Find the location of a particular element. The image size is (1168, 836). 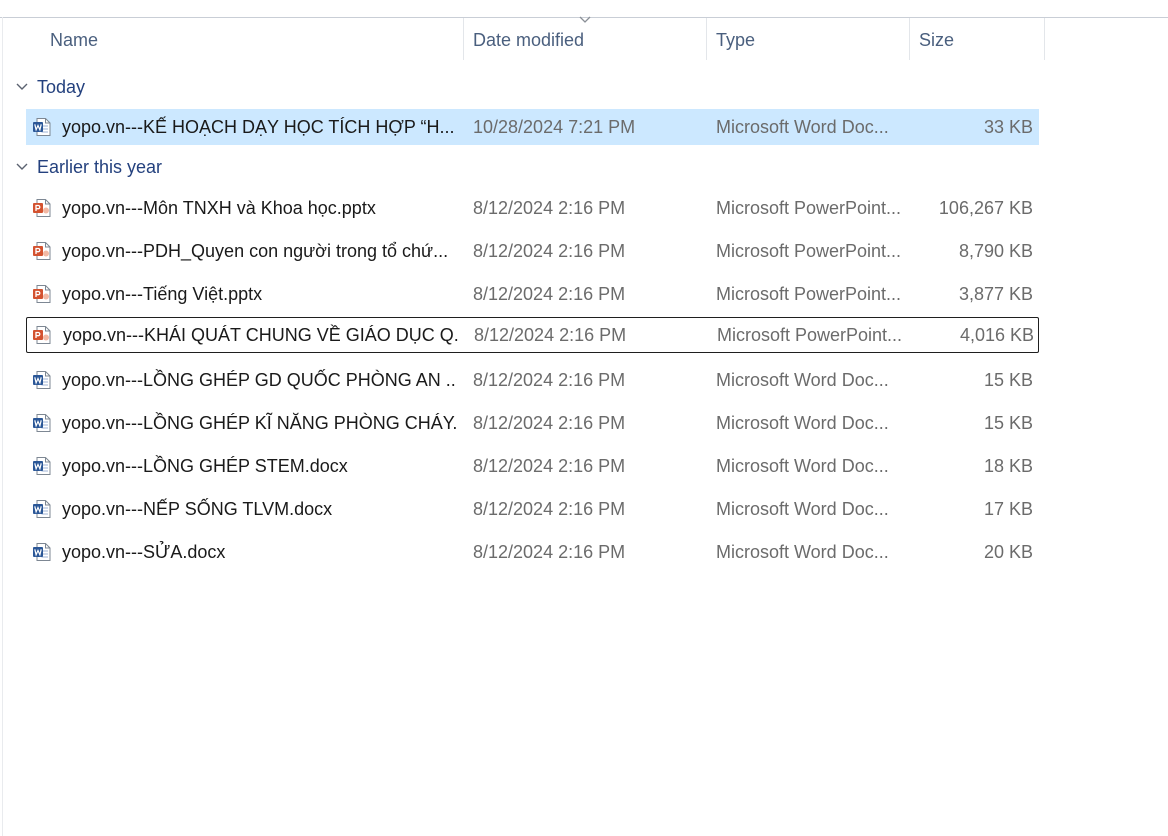

file-date-modified: 10/28/2024 7:21 PM is located at coordinates (554, 127).